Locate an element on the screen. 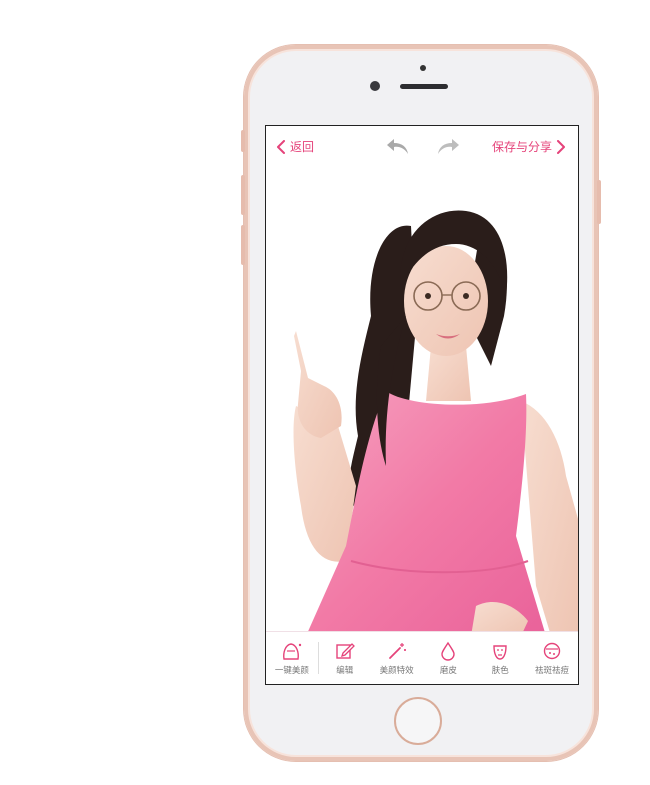  spot-remove-icon is located at coordinates (552, 650).